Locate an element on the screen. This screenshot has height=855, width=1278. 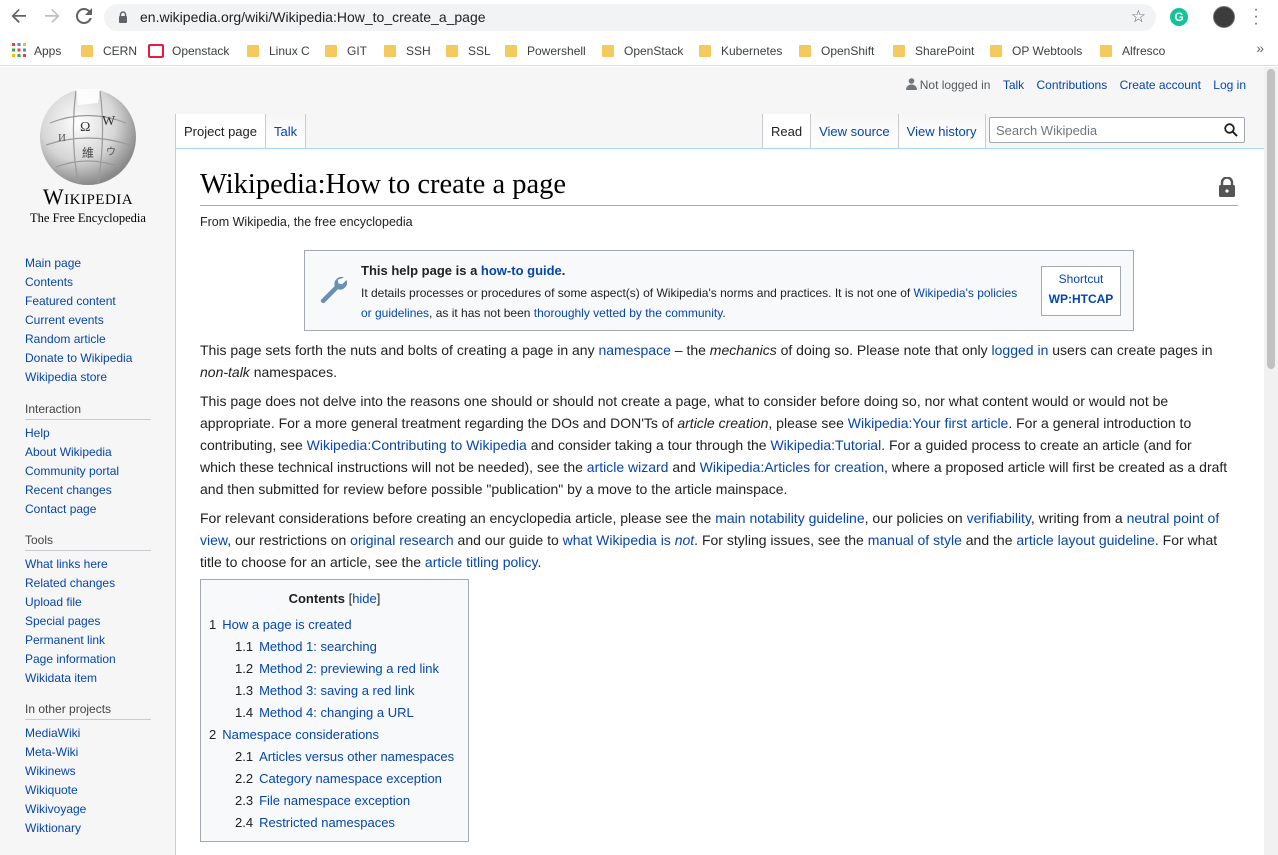
toc-entry: 1.3 Method 3: saving a red link is located at coordinates (331, 691).